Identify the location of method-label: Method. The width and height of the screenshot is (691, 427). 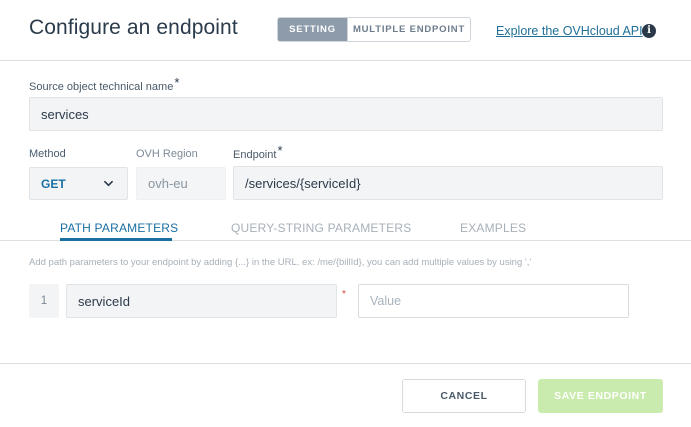
(47, 154).